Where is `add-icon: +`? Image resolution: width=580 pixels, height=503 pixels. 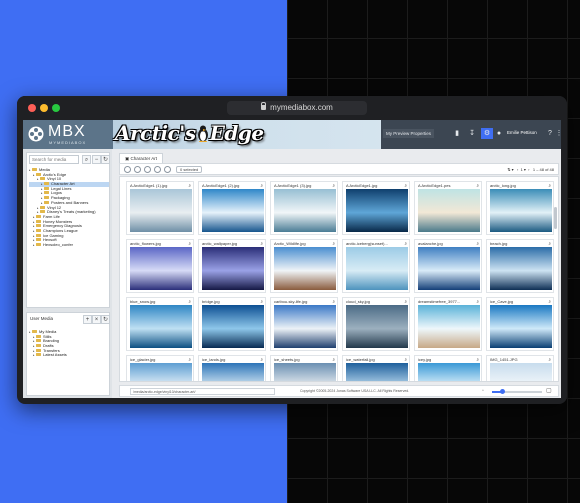
add-icon: + is located at coordinates (87, 319).